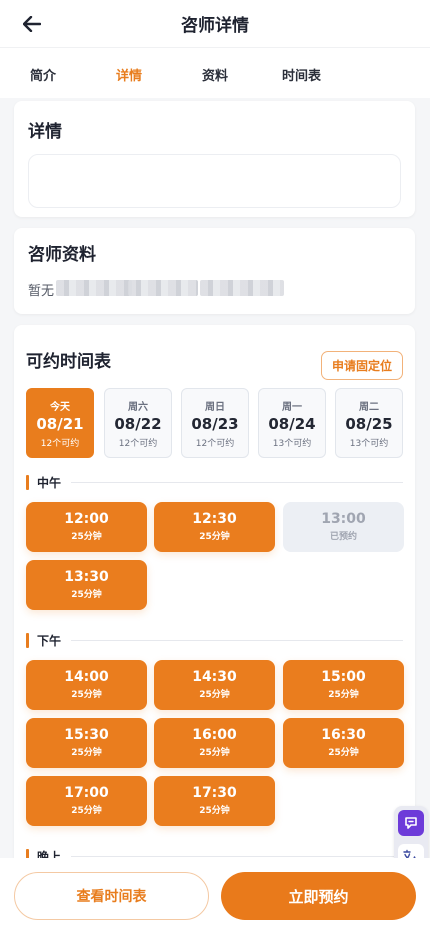  I want to click on time-slot: 12:00 25分钟, so click(86, 527).